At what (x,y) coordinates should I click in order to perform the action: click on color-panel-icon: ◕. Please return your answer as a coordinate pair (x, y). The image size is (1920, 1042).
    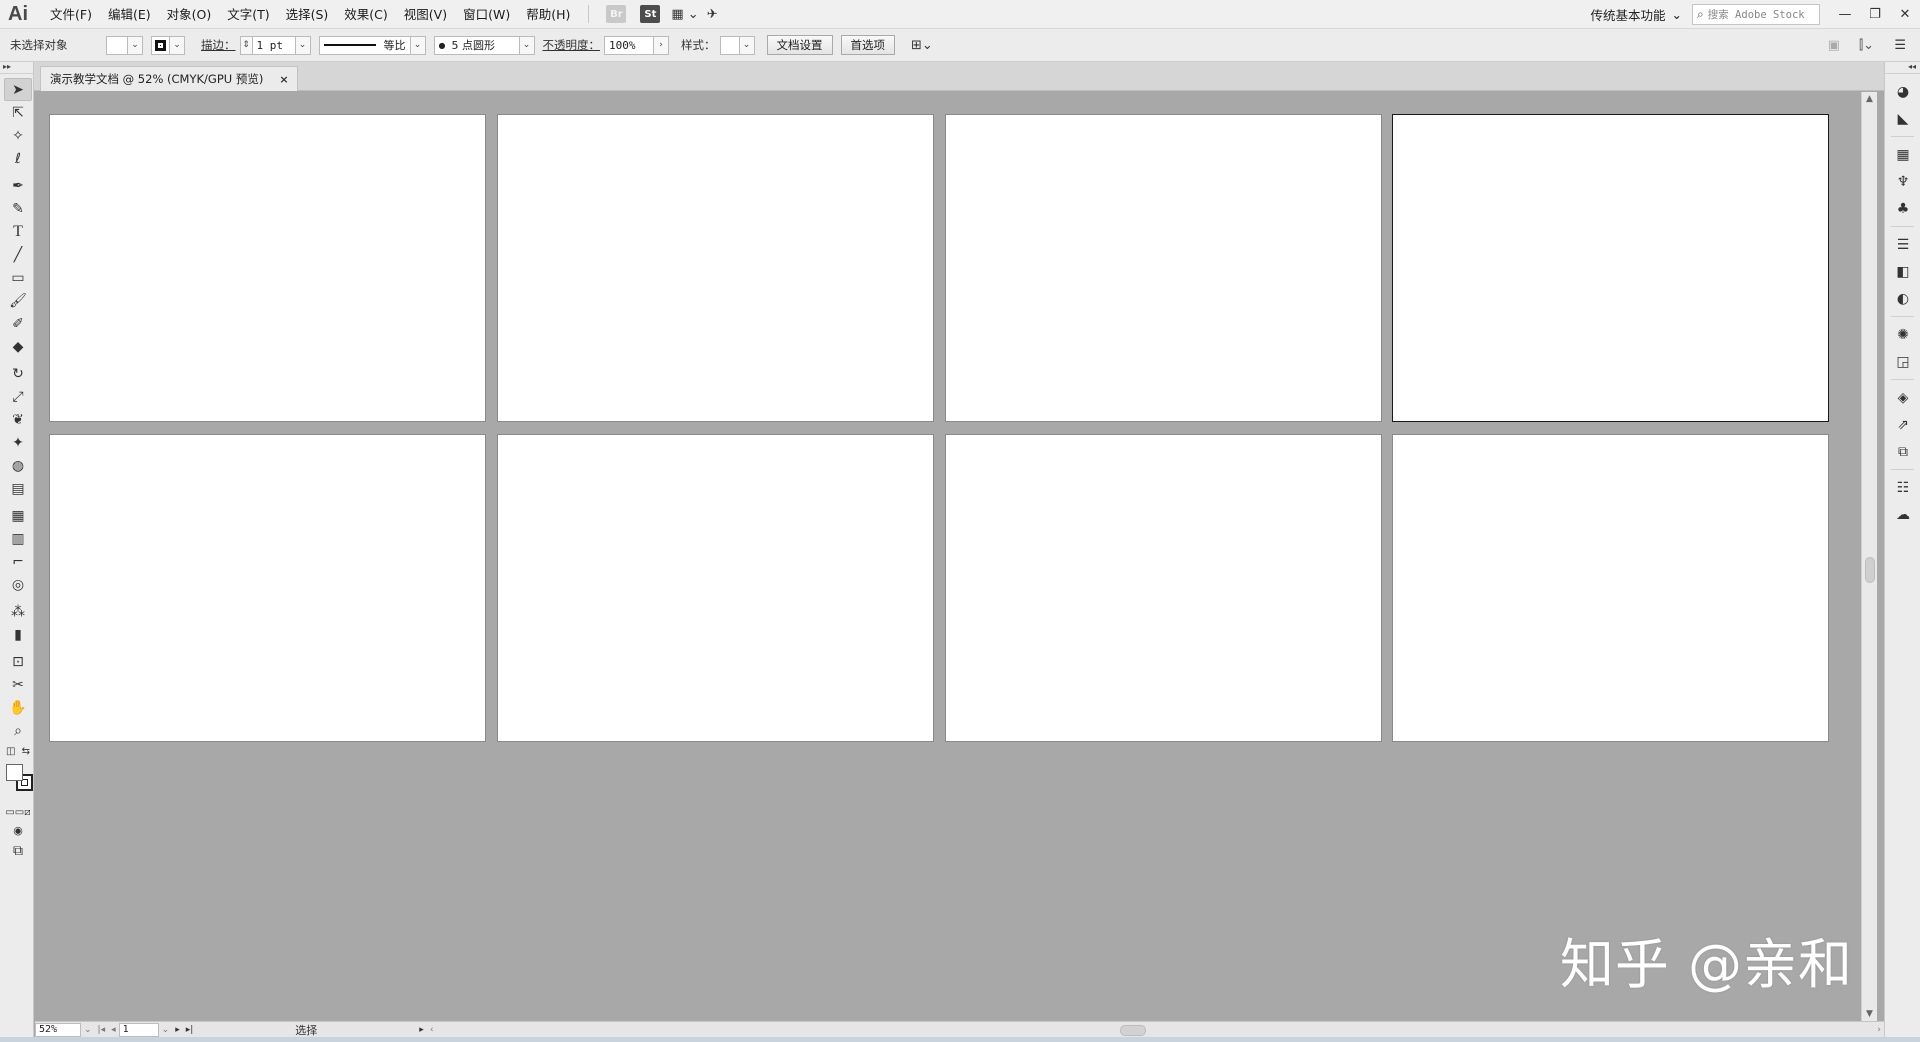
    Looking at the image, I should click on (1902, 91).